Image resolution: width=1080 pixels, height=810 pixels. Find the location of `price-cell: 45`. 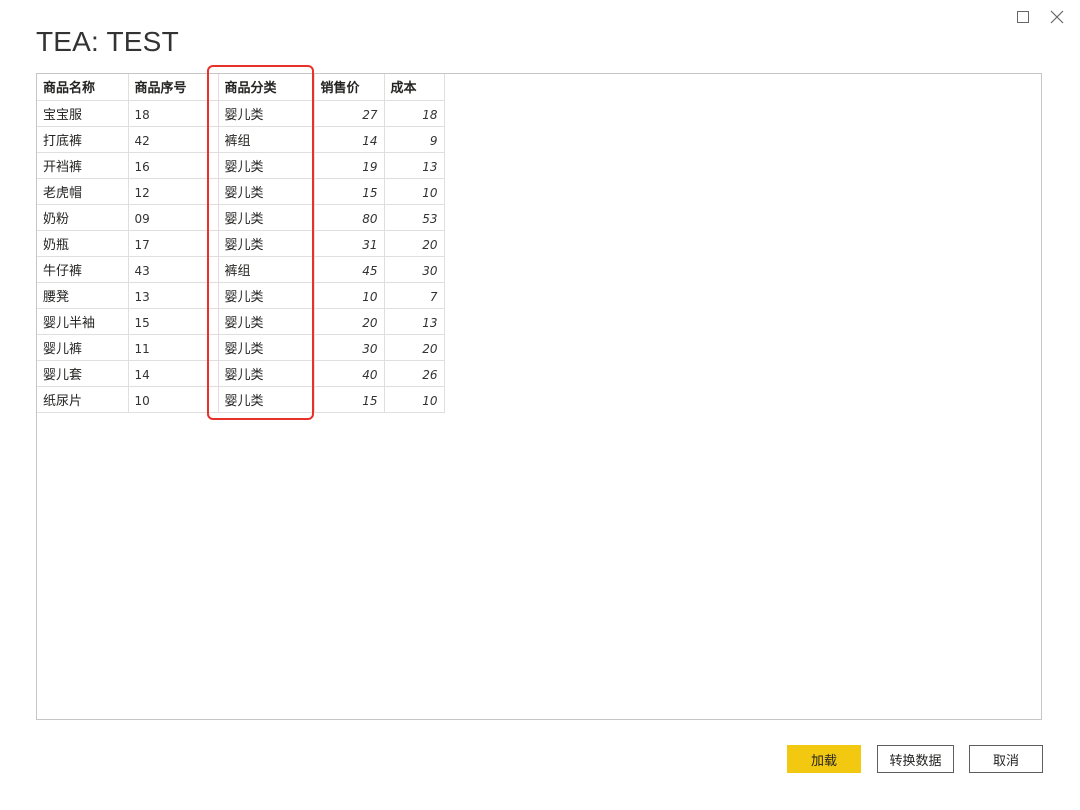

price-cell: 45 is located at coordinates (349, 269).